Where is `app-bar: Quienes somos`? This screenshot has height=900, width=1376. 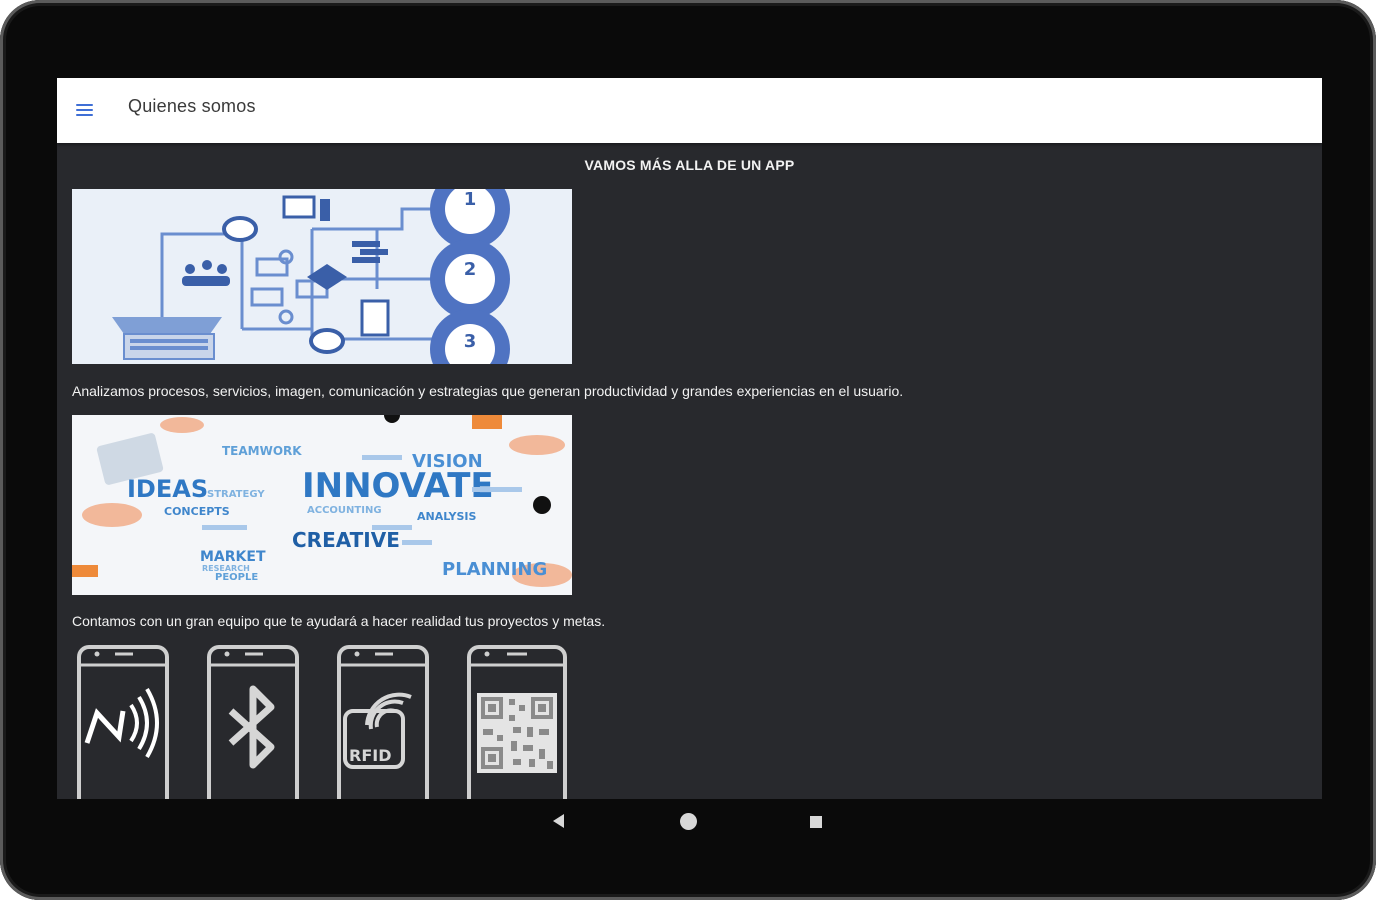 app-bar: Quienes somos is located at coordinates (689, 110).